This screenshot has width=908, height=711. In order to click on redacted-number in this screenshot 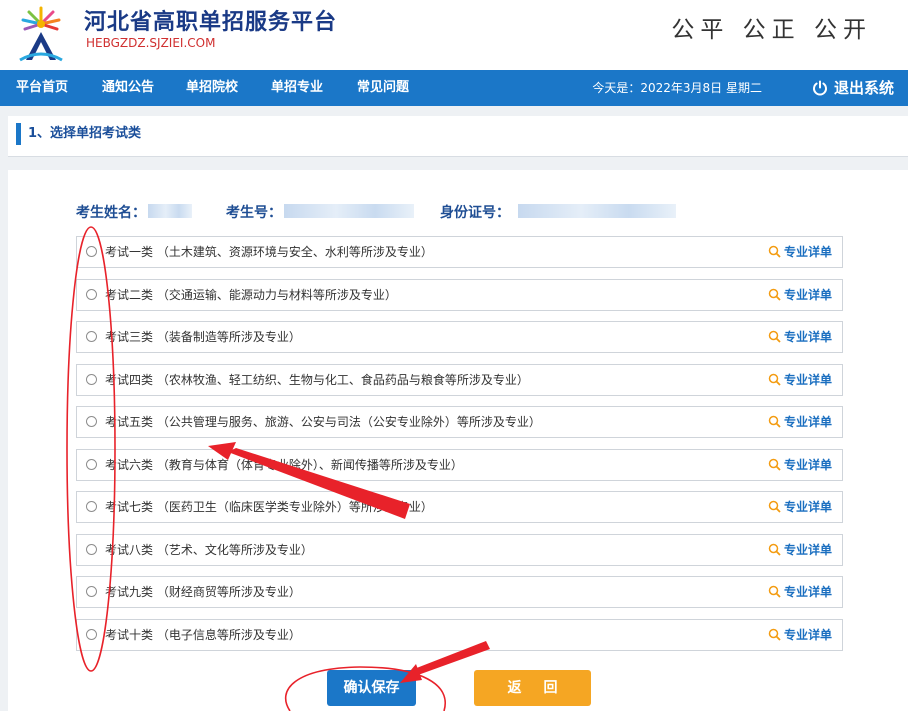, I will do `click(349, 211)`.